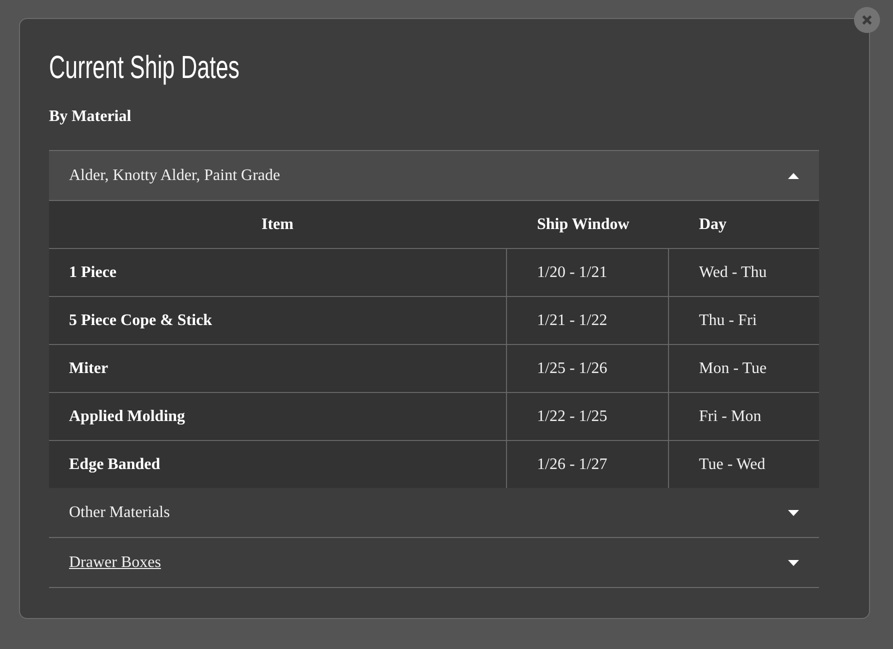 This screenshot has width=893, height=649. What do you see at coordinates (793, 175) in the screenshot?
I see `caret-up-icon` at bounding box center [793, 175].